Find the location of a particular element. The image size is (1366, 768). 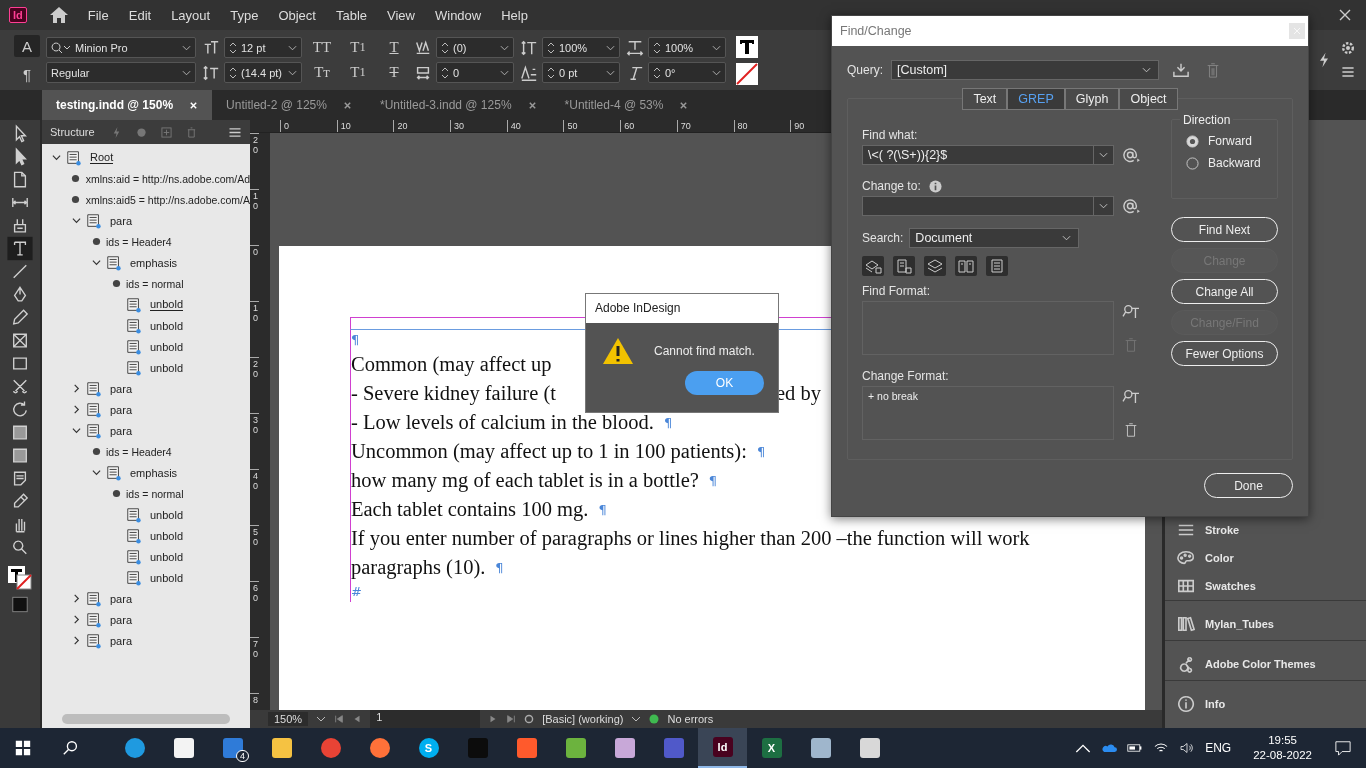

clock-time: 19:55 is located at coordinates (1282, 740).